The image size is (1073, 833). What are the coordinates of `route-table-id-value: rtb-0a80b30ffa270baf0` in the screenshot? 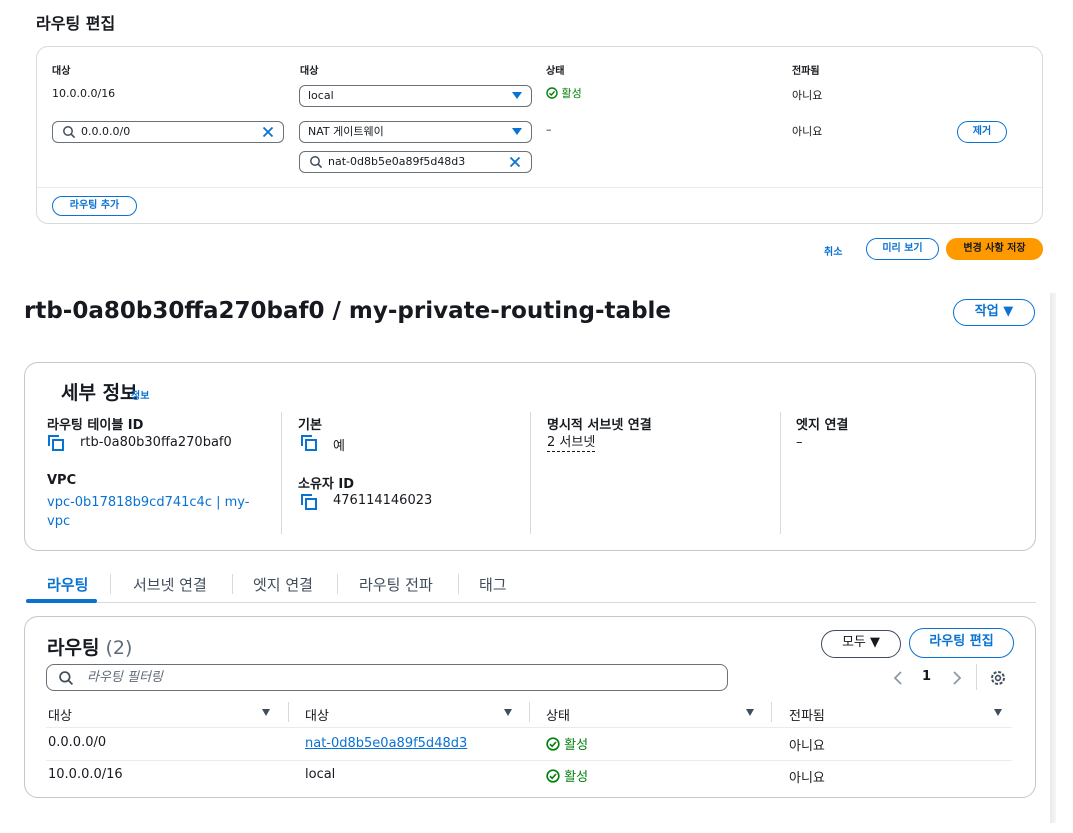 It's located at (156, 442).